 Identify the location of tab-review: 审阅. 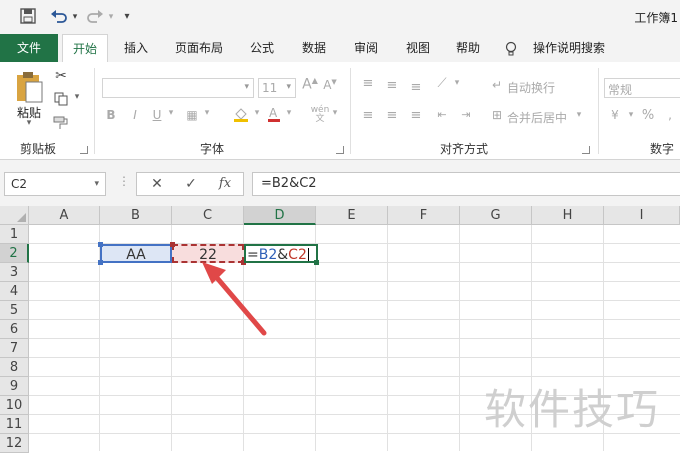
(366, 48).